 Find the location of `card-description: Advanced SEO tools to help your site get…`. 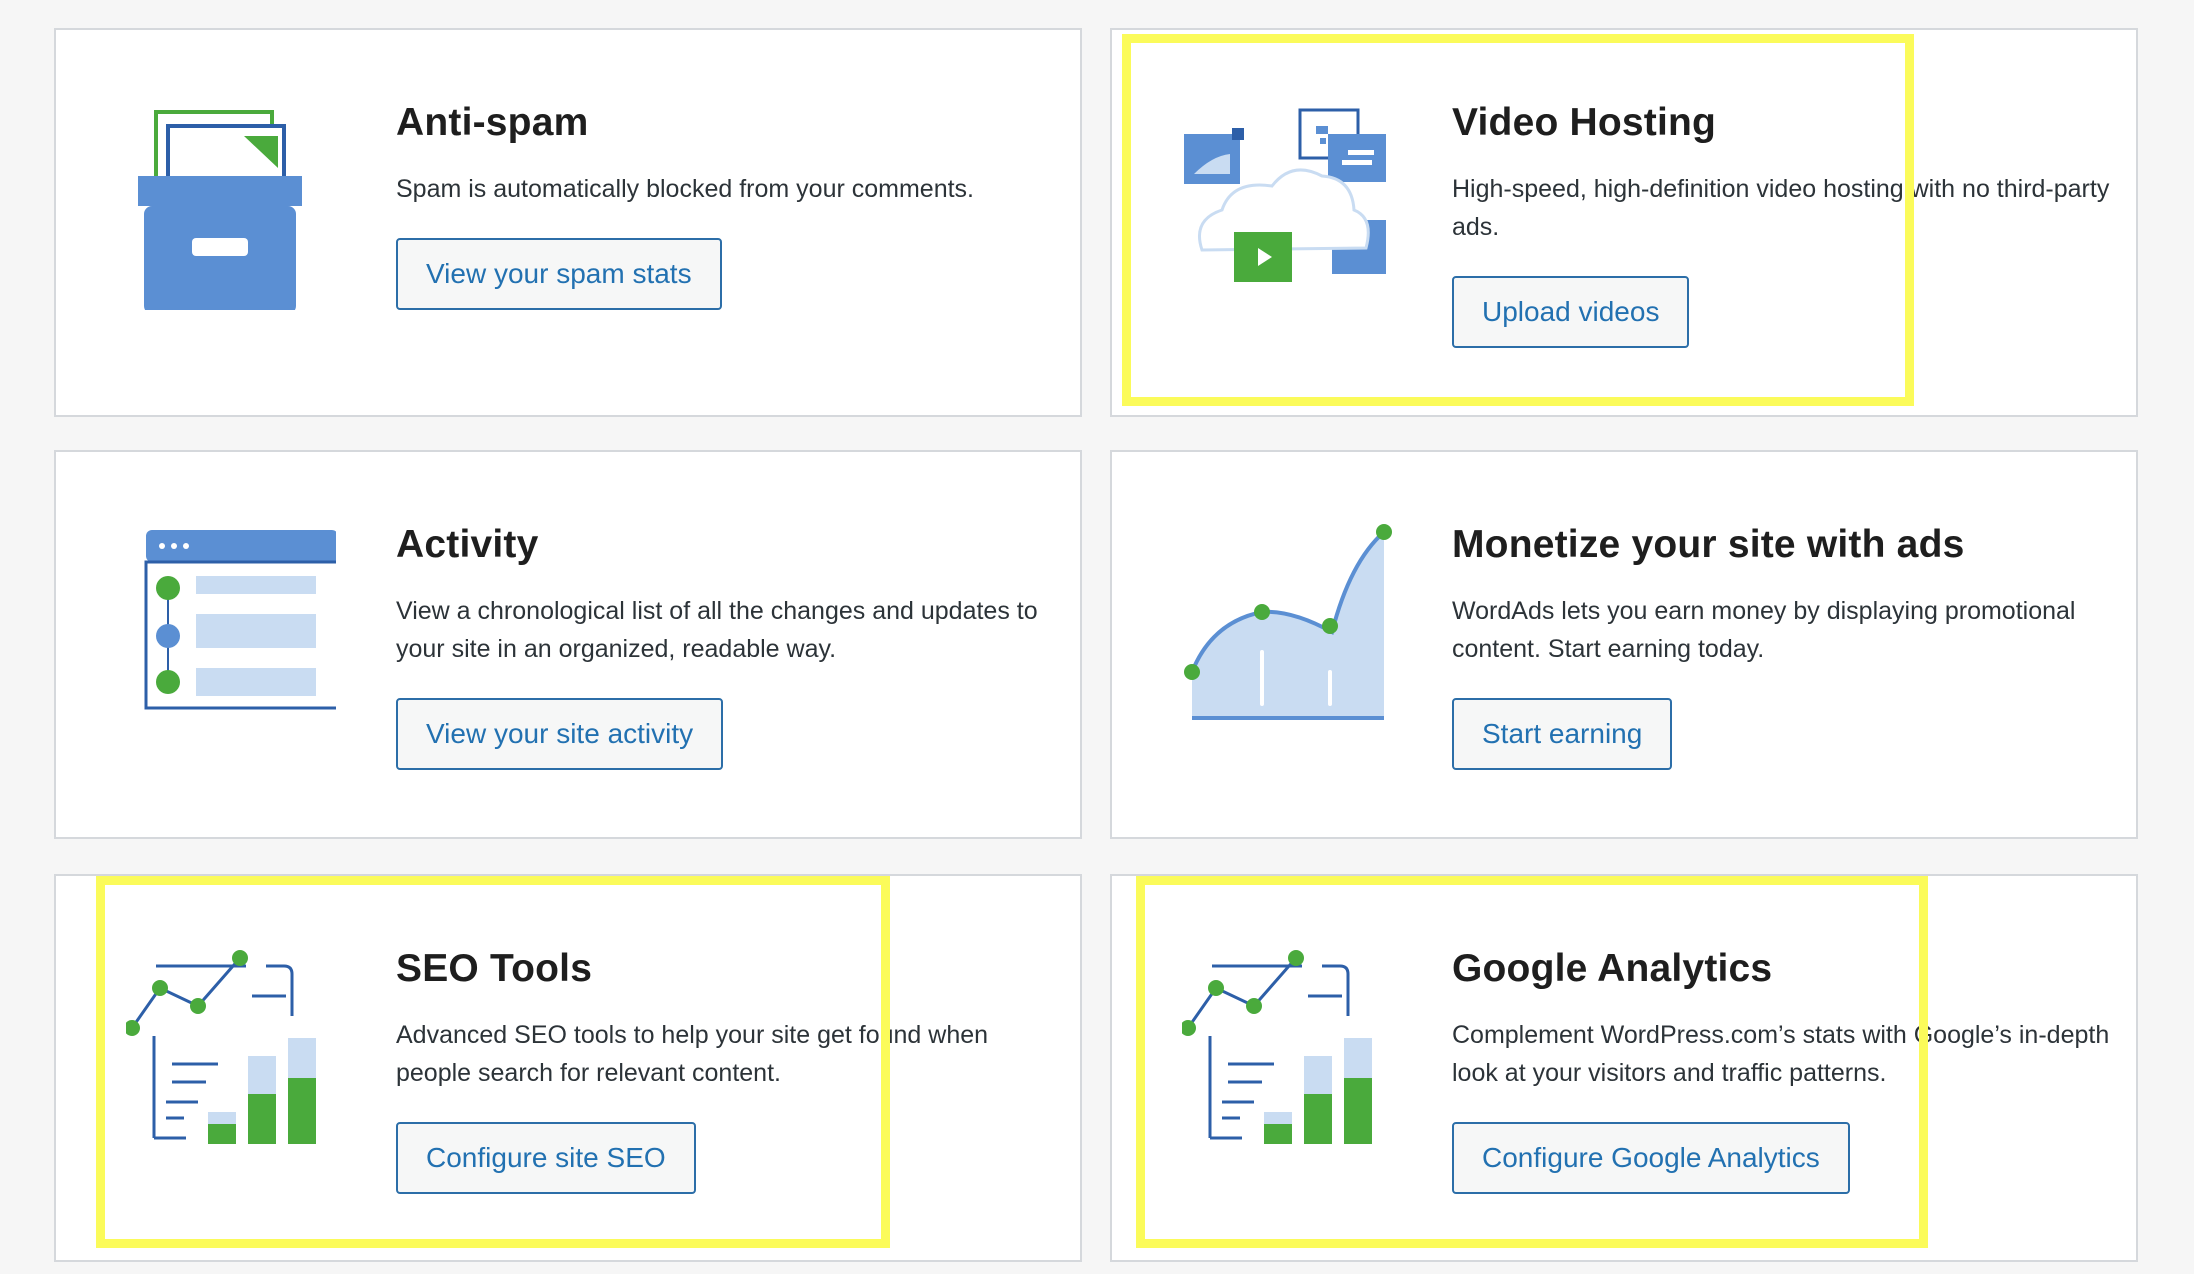

card-description: Advanced SEO tools to help your site get… is located at coordinates (692, 1054).